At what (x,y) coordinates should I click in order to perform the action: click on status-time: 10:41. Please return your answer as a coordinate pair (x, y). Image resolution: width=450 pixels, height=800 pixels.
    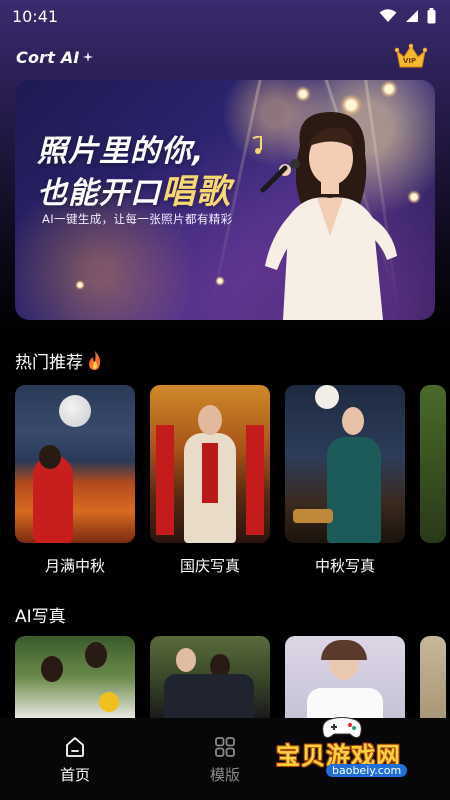
    Looking at the image, I should click on (35, 16).